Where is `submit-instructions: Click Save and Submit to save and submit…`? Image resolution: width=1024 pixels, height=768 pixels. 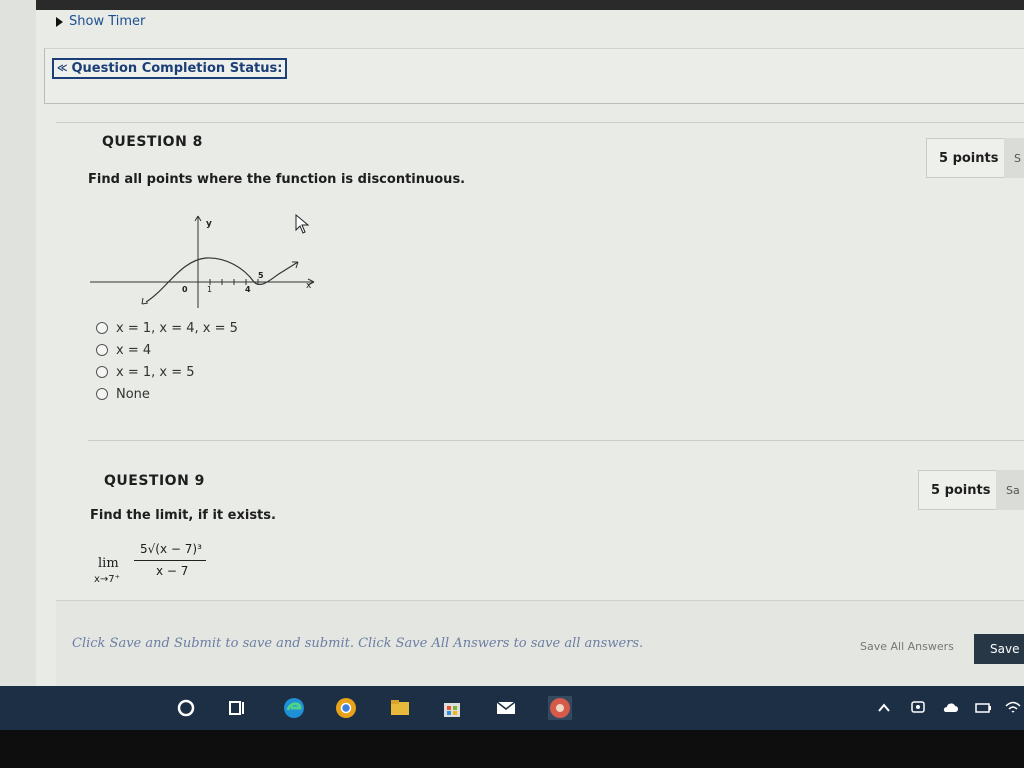
submit-instructions: Click Save and Submit to save and submit… is located at coordinates (358, 643).